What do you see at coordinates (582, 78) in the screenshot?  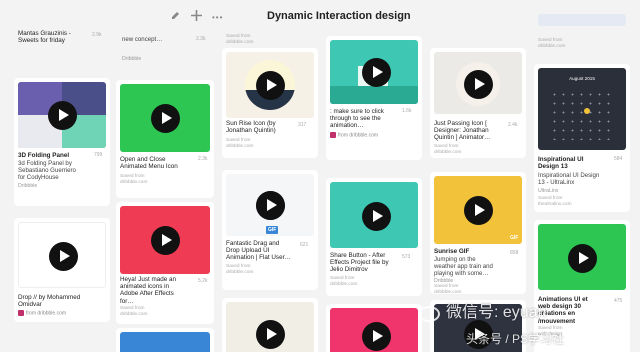 I see `calendar-title: August 2015` at bounding box center [582, 78].